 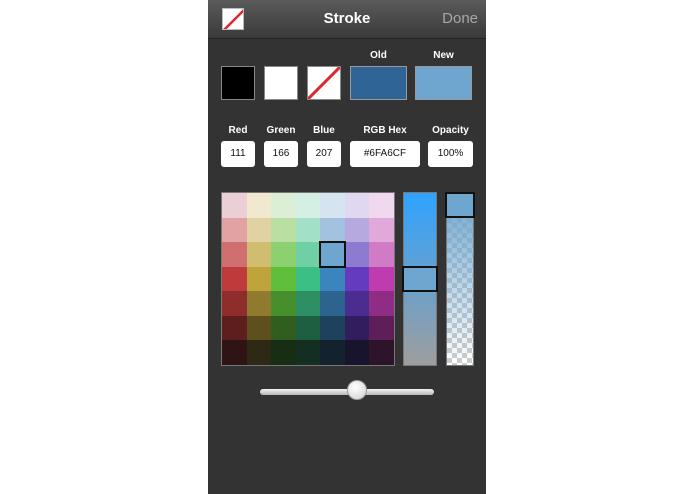 What do you see at coordinates (450, 154) in the screenshot?
I see `opacity-field: 100%` at bounding box center [450, 154].